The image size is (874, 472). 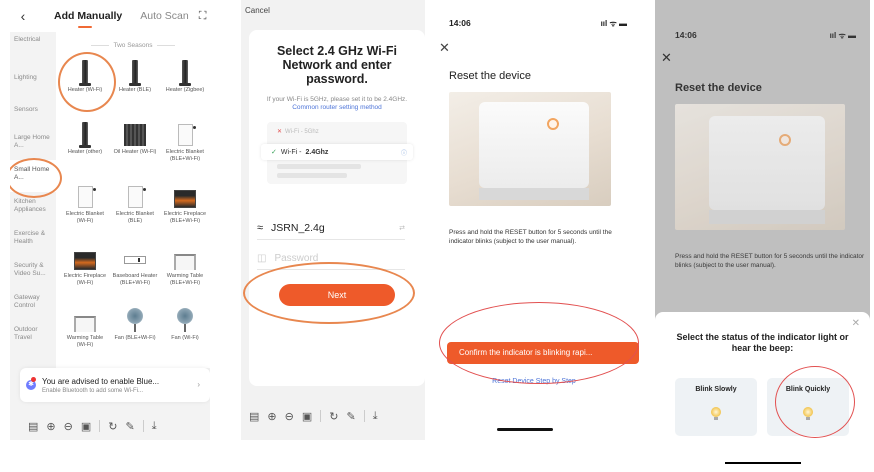 What do you see at coordinates (85, 217) in the screenshot?
I see `device-label: Electric Blanket (Wi-Fi)` at bounding box center [85, 217].